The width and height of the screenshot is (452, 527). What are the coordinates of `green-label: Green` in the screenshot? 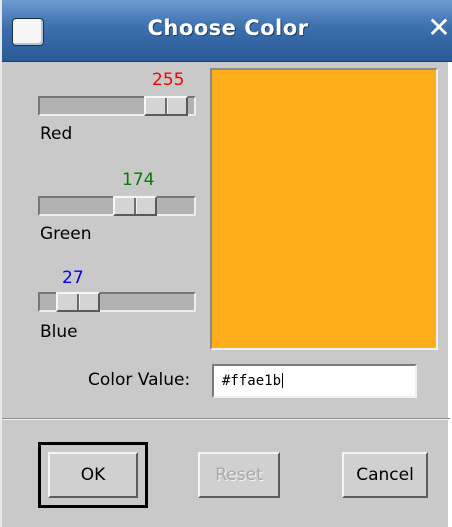 It's located at (66, 234).